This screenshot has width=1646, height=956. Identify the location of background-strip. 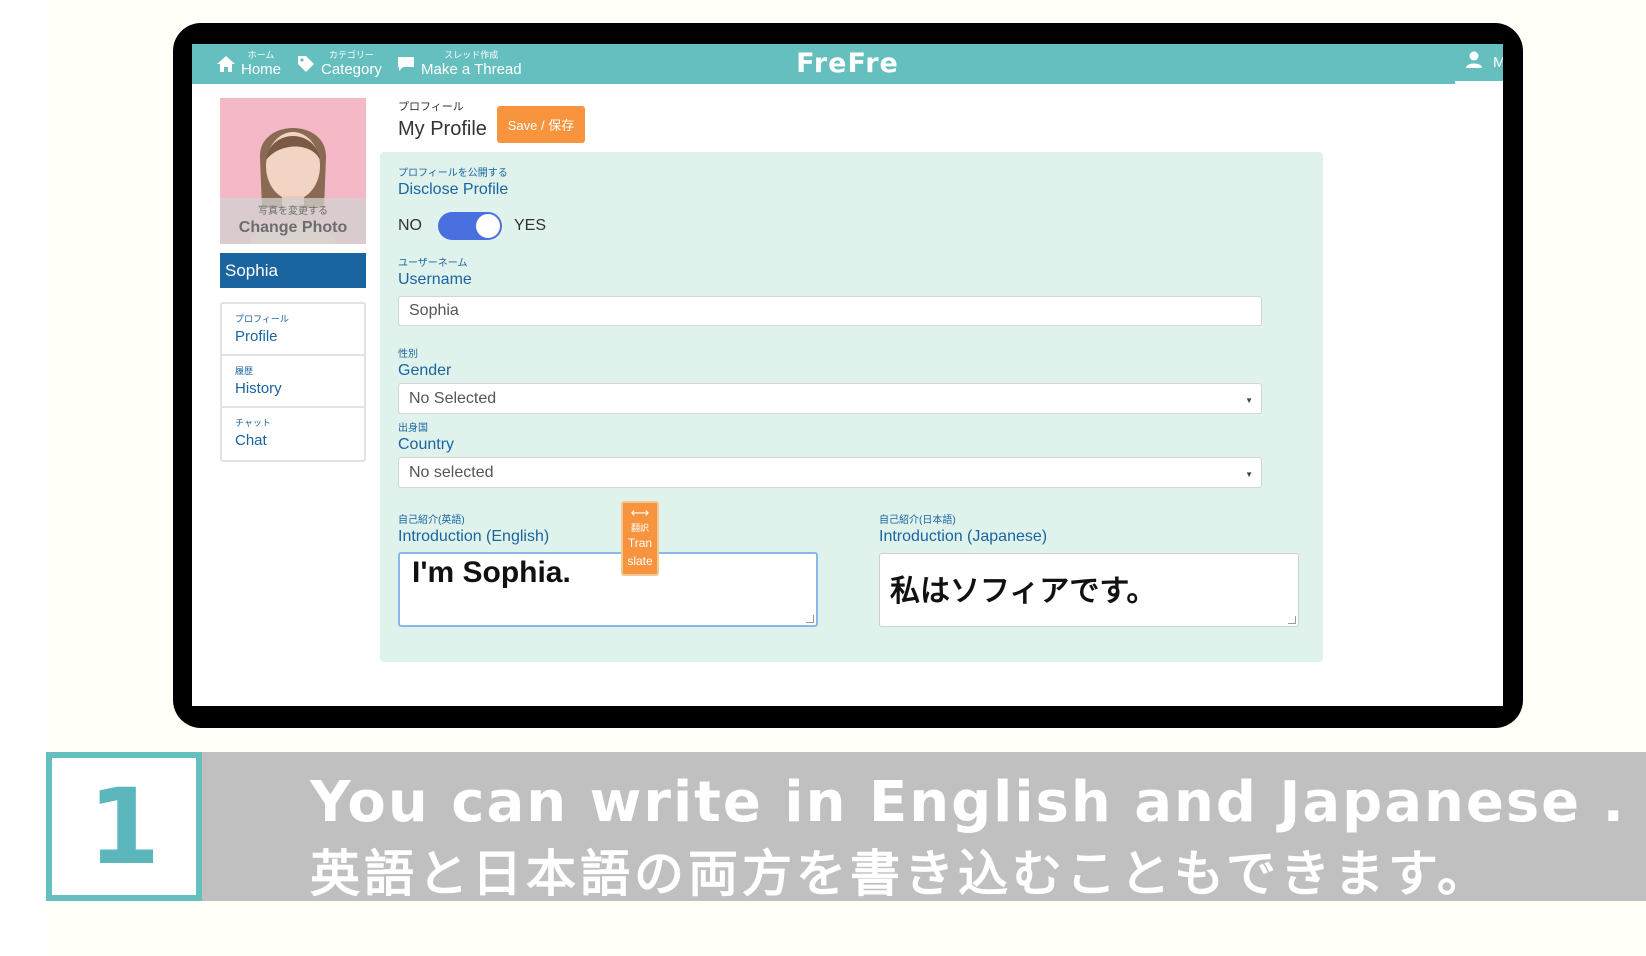
(23, 478).